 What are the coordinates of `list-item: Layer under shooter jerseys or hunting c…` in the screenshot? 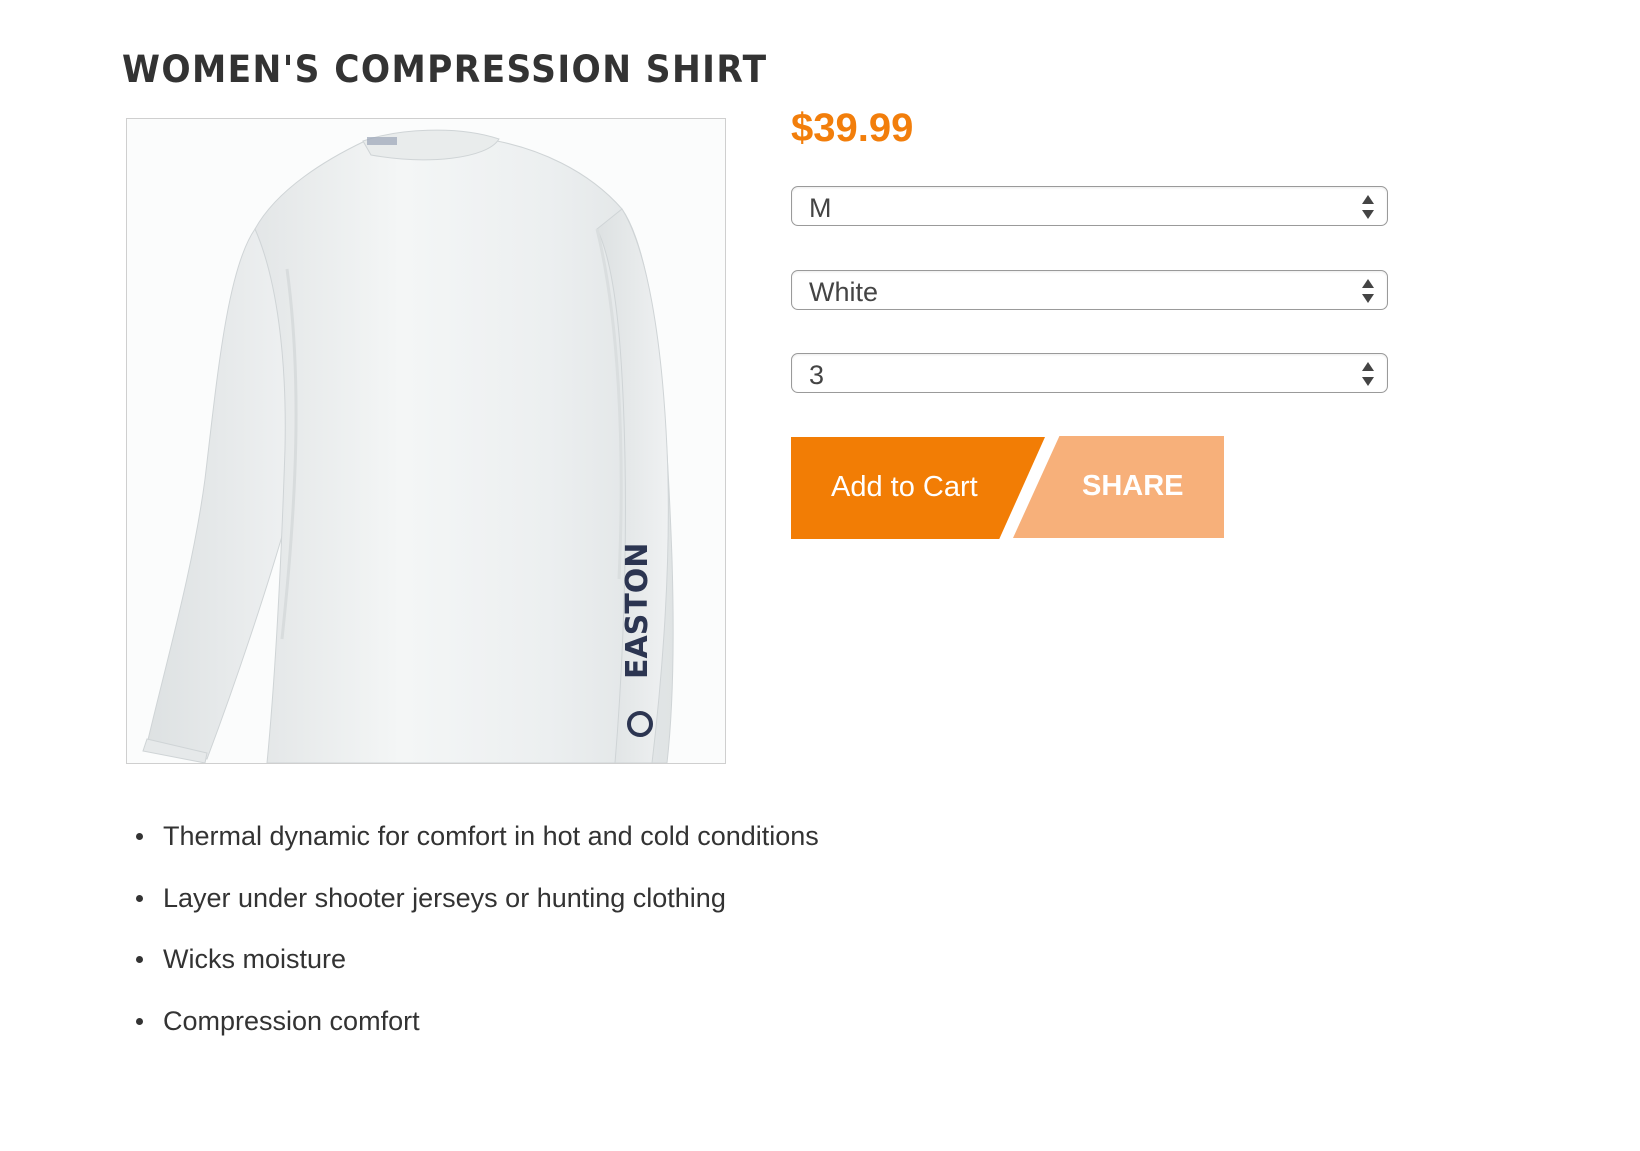 It's located at (471, 909).